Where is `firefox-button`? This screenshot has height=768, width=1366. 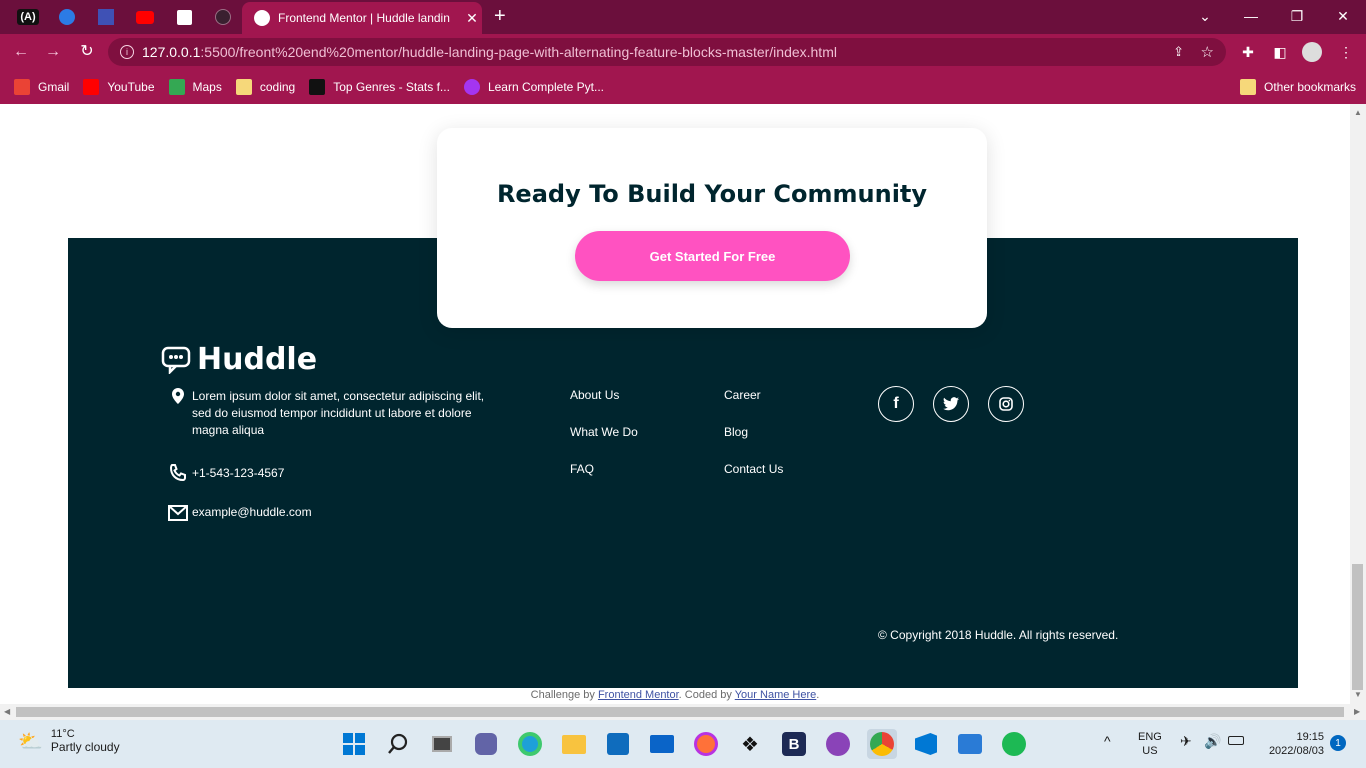
firefox-button is located at coordinates (706, 744).